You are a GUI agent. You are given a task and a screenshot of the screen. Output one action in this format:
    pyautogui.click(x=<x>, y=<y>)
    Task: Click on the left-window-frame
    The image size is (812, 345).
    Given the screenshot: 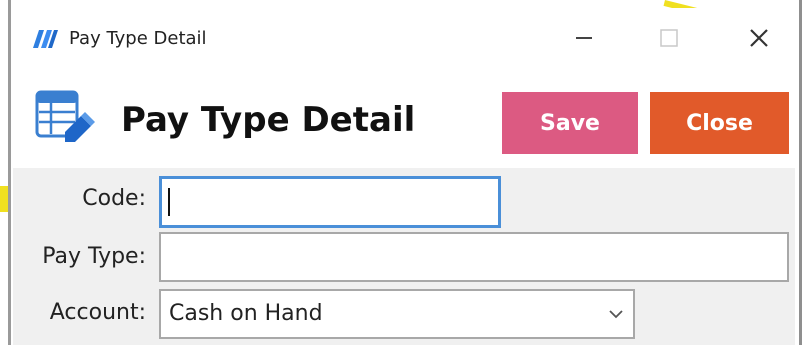 What is the action you would take?
    pyautogui.click(x=6, y=172)
    